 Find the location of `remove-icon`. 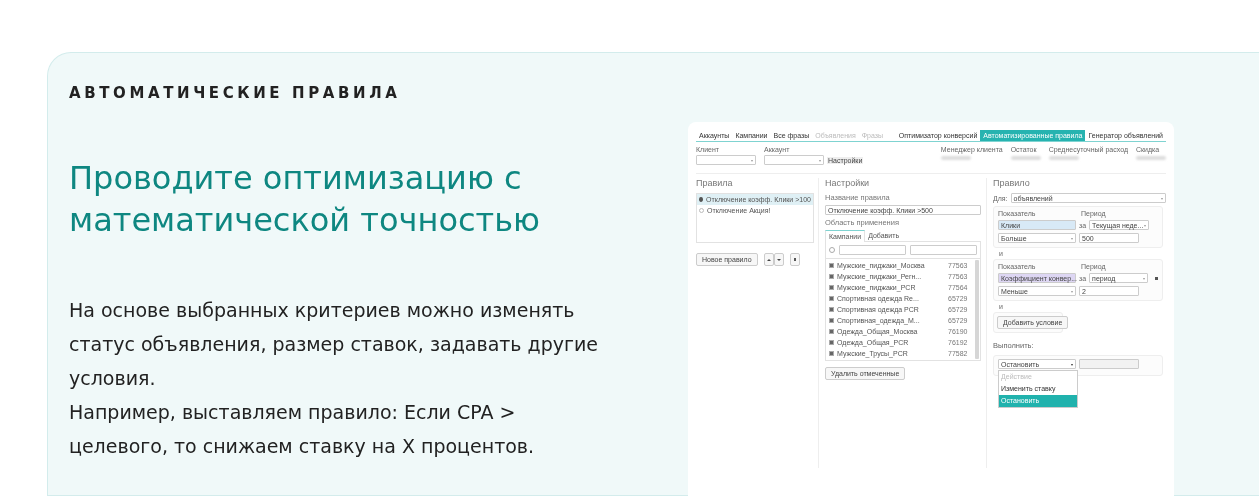

remove-icon is located at coordinates (1156, 278).